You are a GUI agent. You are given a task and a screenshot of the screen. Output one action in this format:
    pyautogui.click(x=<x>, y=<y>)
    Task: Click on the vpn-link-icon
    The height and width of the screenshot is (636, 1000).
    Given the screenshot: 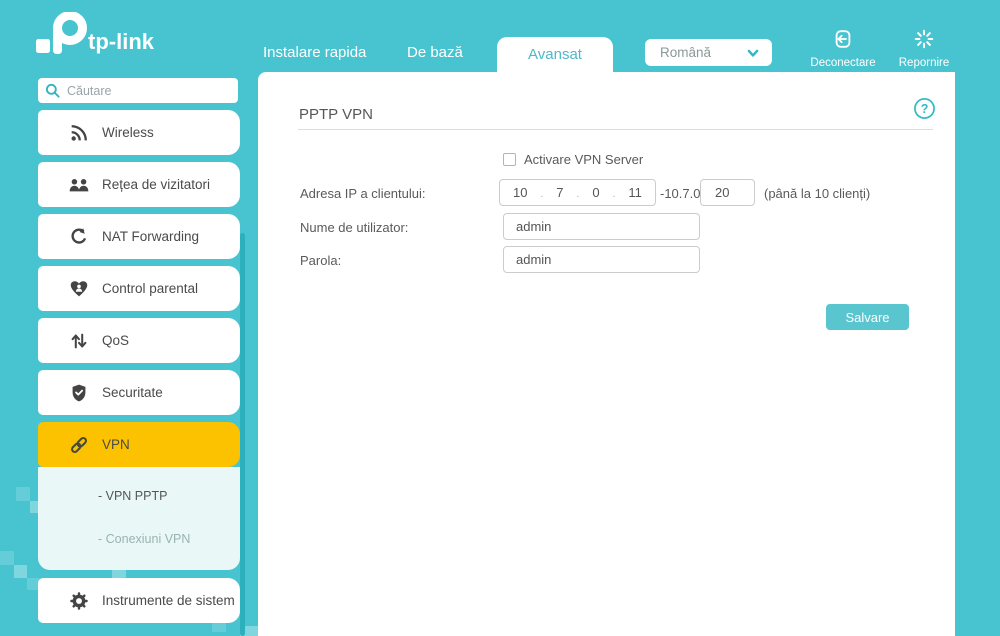 What is the action you would take?
    pyautogui.click(x=79, y=444)
    